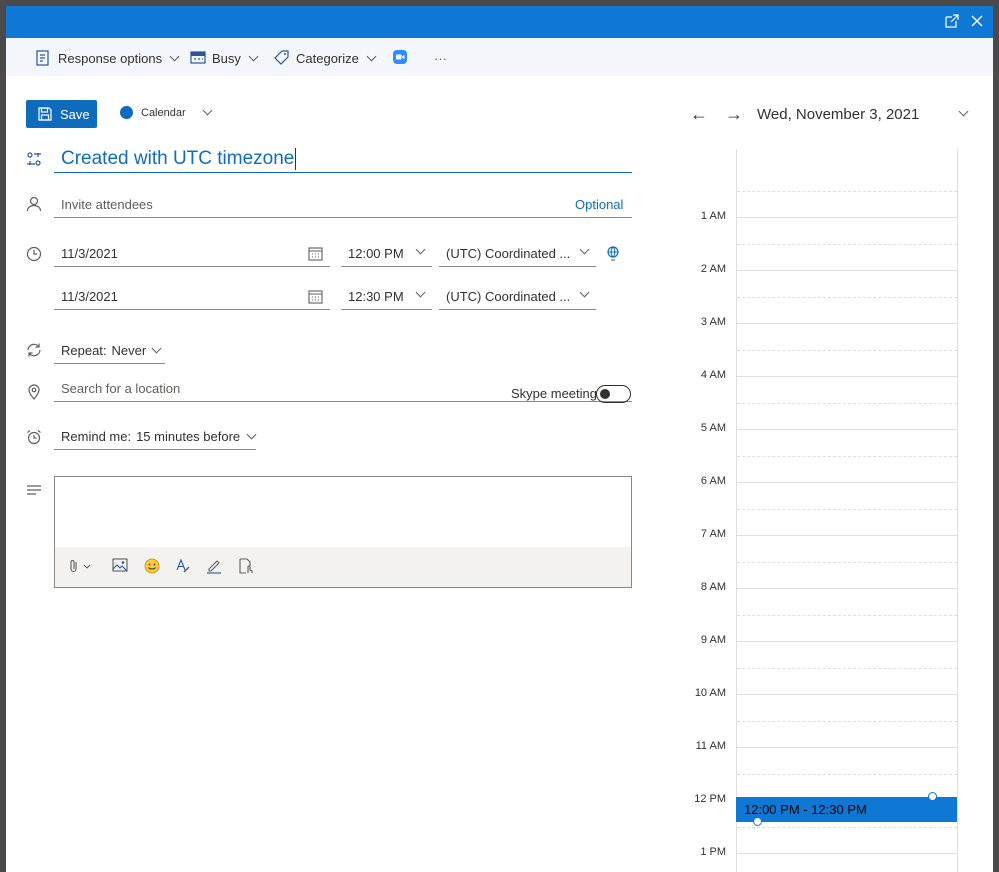 The height and width of the screenshot is (872, 999). I want to click on hour-label: 7 AM, so click(713, 534).